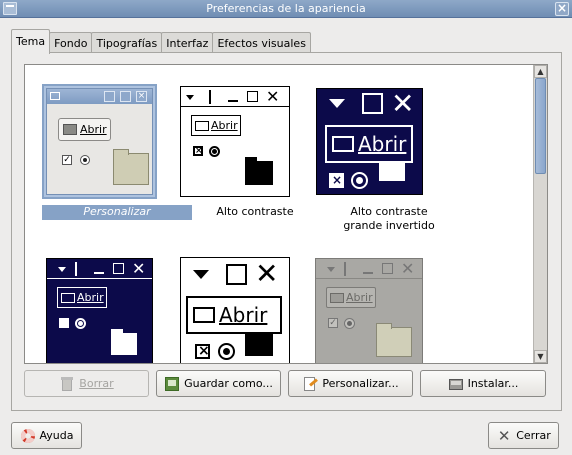  Describe the element at coordinates (99, 141) in the screenshot. I see `theme-preview-personalizar: × Abrir ✓` at that location.